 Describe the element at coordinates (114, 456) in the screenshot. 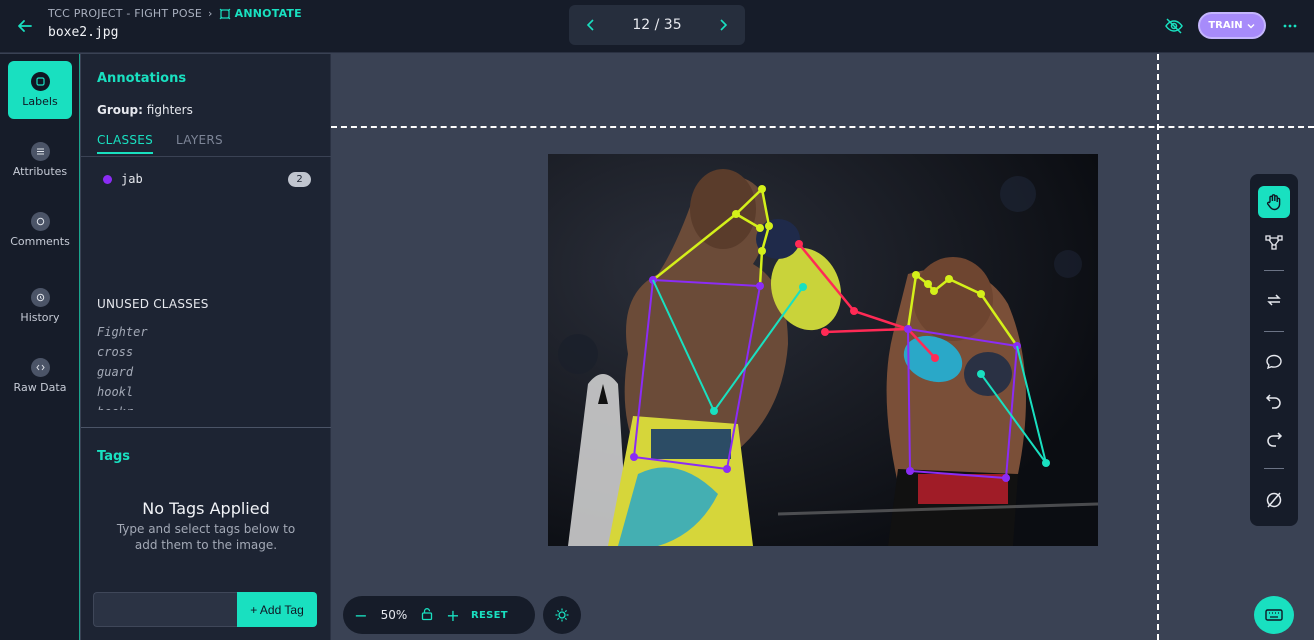

I see `tags-title: Tags` at that location.